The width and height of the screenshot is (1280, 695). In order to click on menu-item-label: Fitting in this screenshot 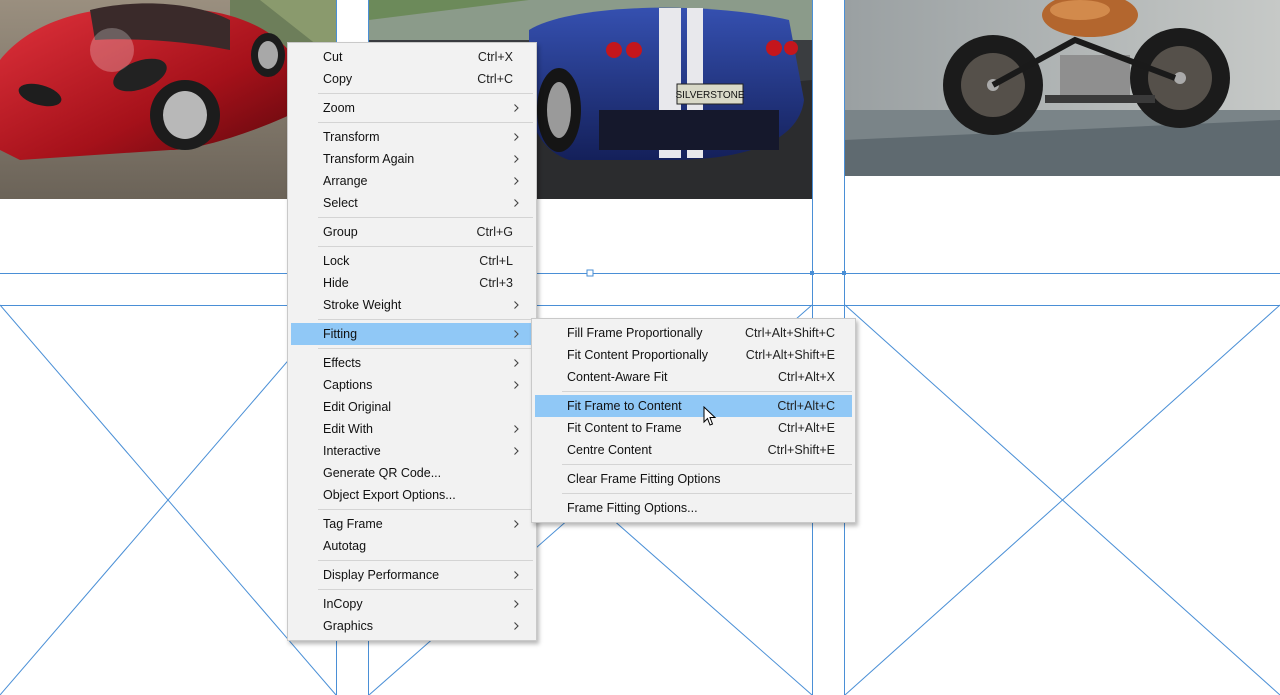, I will do `click(340, 334)`.